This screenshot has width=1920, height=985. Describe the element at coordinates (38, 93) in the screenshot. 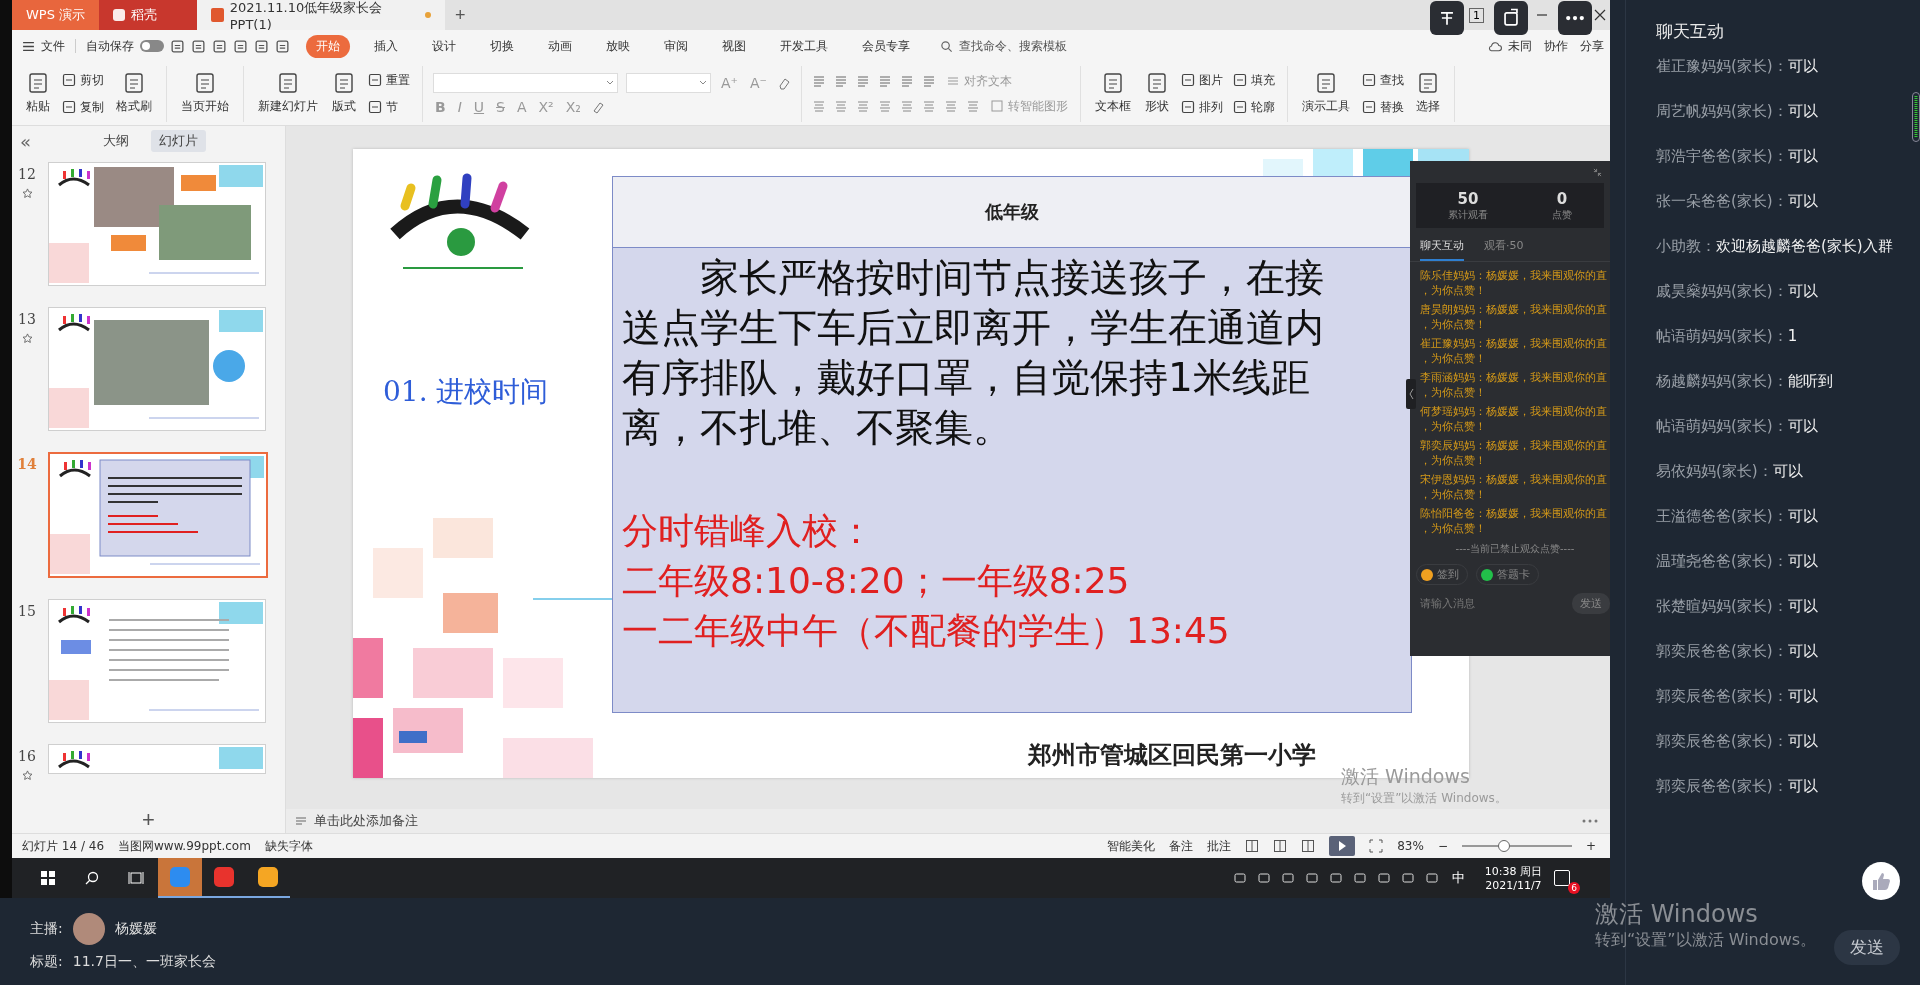

I see `ribbon-button: 粘贴` at that location.